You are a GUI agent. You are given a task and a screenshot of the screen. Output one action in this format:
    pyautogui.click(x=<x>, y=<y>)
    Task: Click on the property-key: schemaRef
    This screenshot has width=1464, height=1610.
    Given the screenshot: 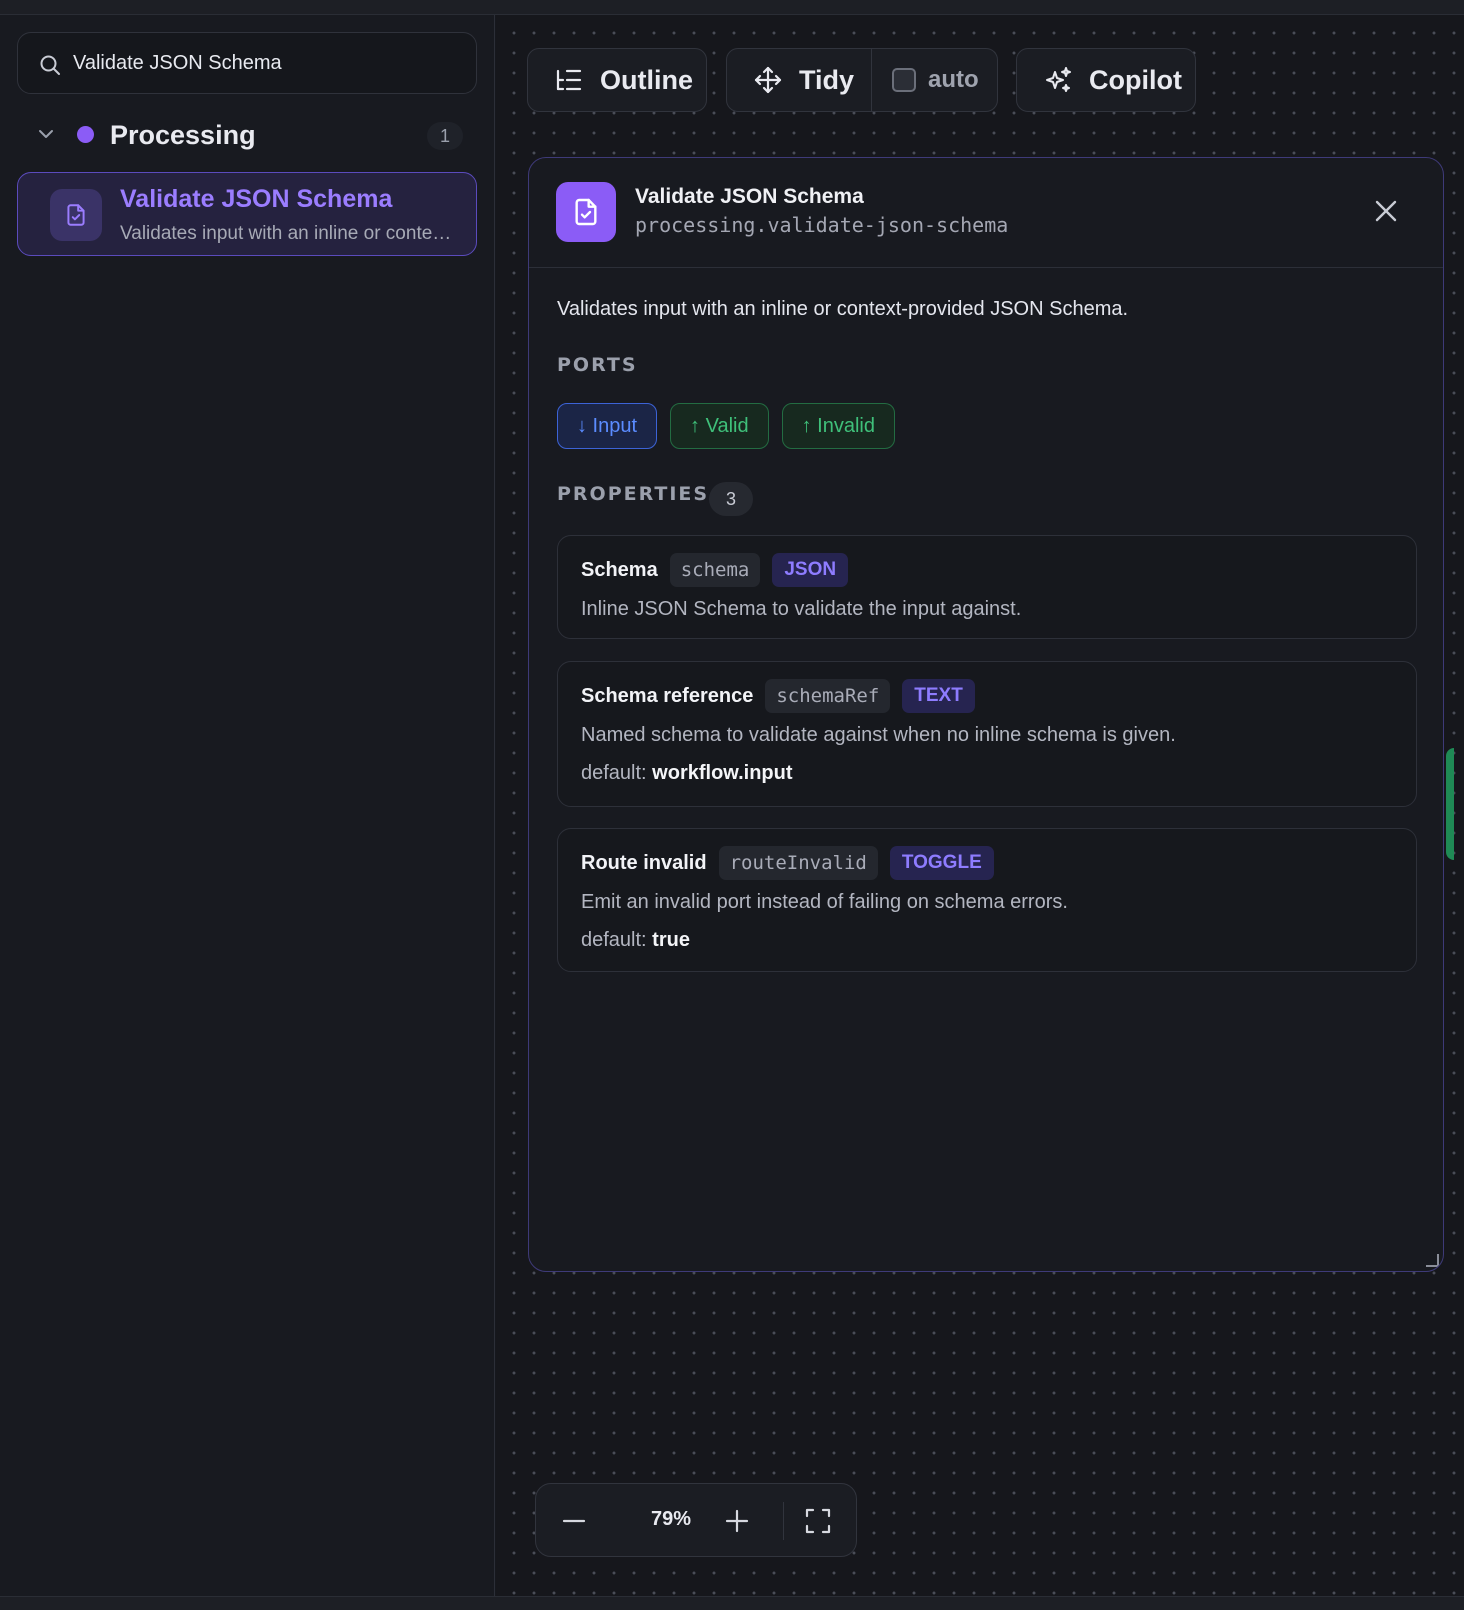 What is the action you would take?
    pyautogui.click(x=828, y=696)
    